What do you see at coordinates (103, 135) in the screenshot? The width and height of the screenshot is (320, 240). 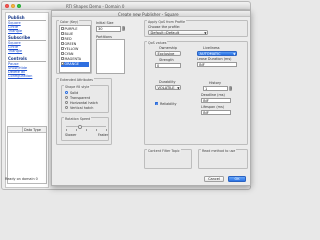 I see `faster-label: Faster` at bounding box center [103, 135].